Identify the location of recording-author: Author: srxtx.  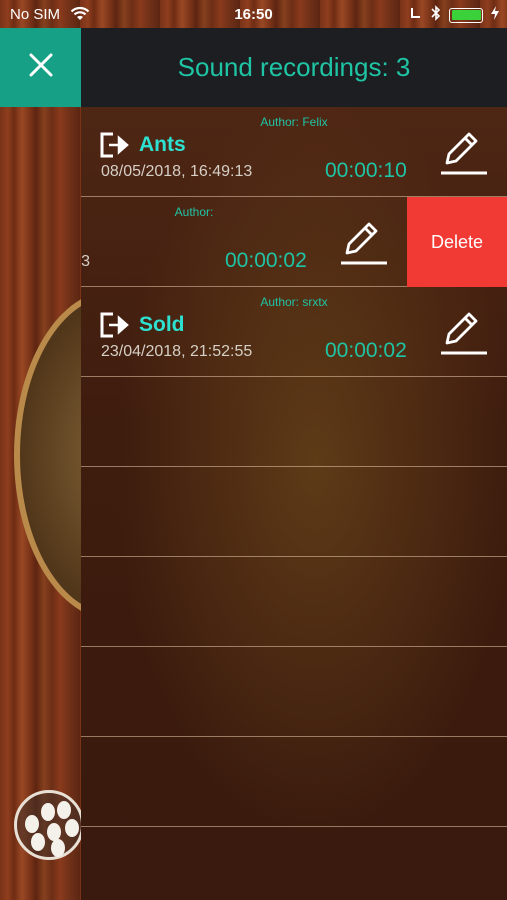
(294, 302).